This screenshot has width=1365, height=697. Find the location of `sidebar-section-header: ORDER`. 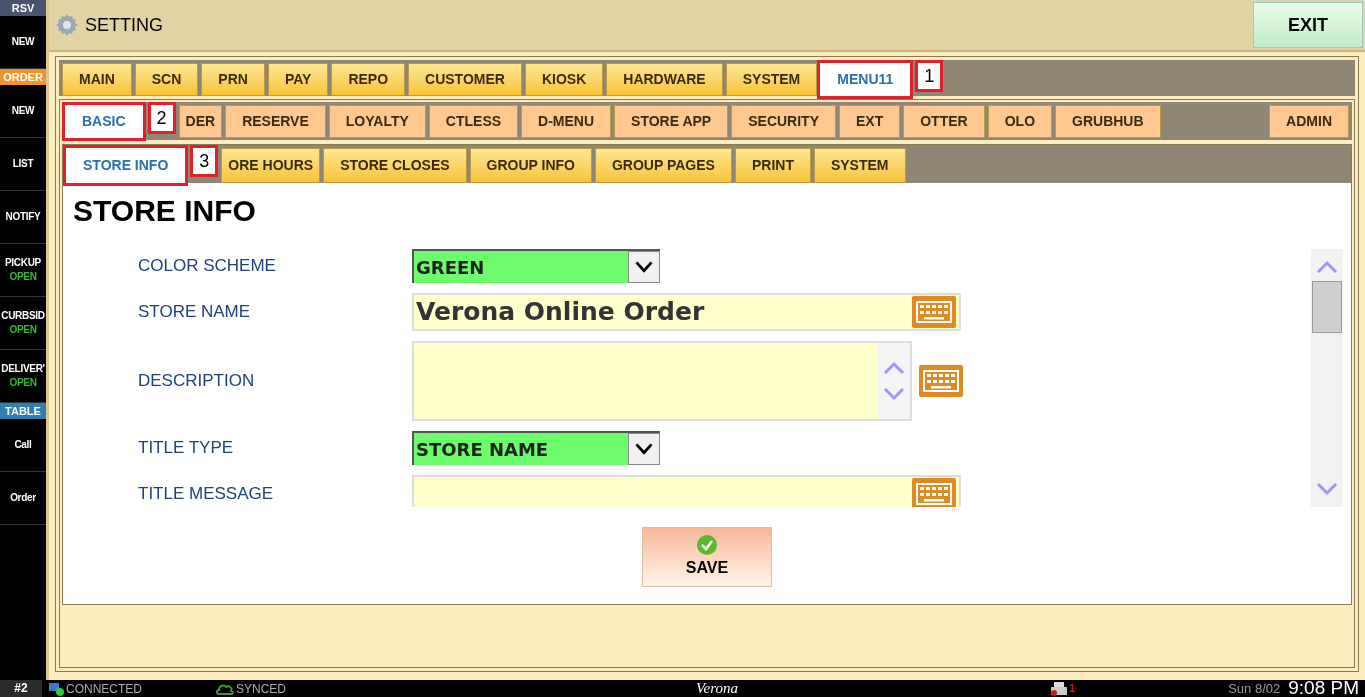

sidebar-section-header: ORDER is located at coordinates (23, 77).